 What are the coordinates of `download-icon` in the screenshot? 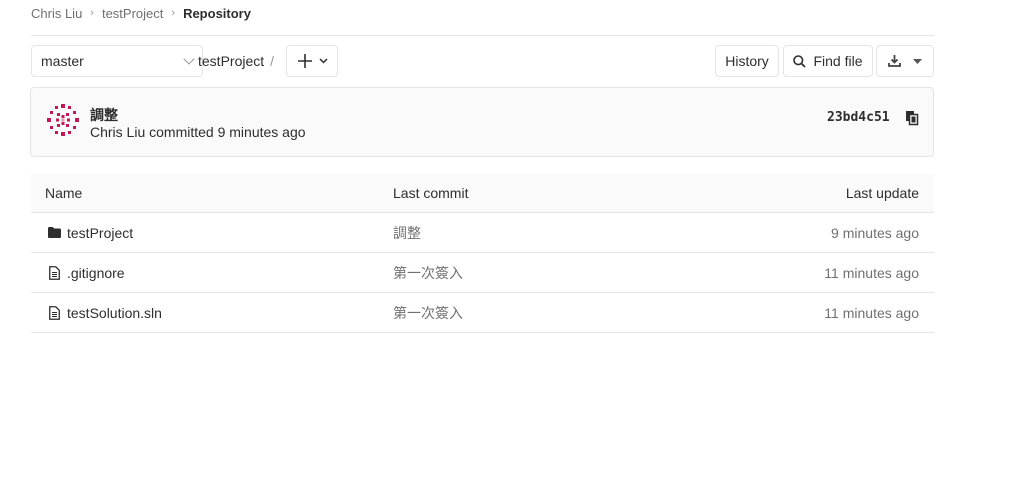 It's located at (894, 61).